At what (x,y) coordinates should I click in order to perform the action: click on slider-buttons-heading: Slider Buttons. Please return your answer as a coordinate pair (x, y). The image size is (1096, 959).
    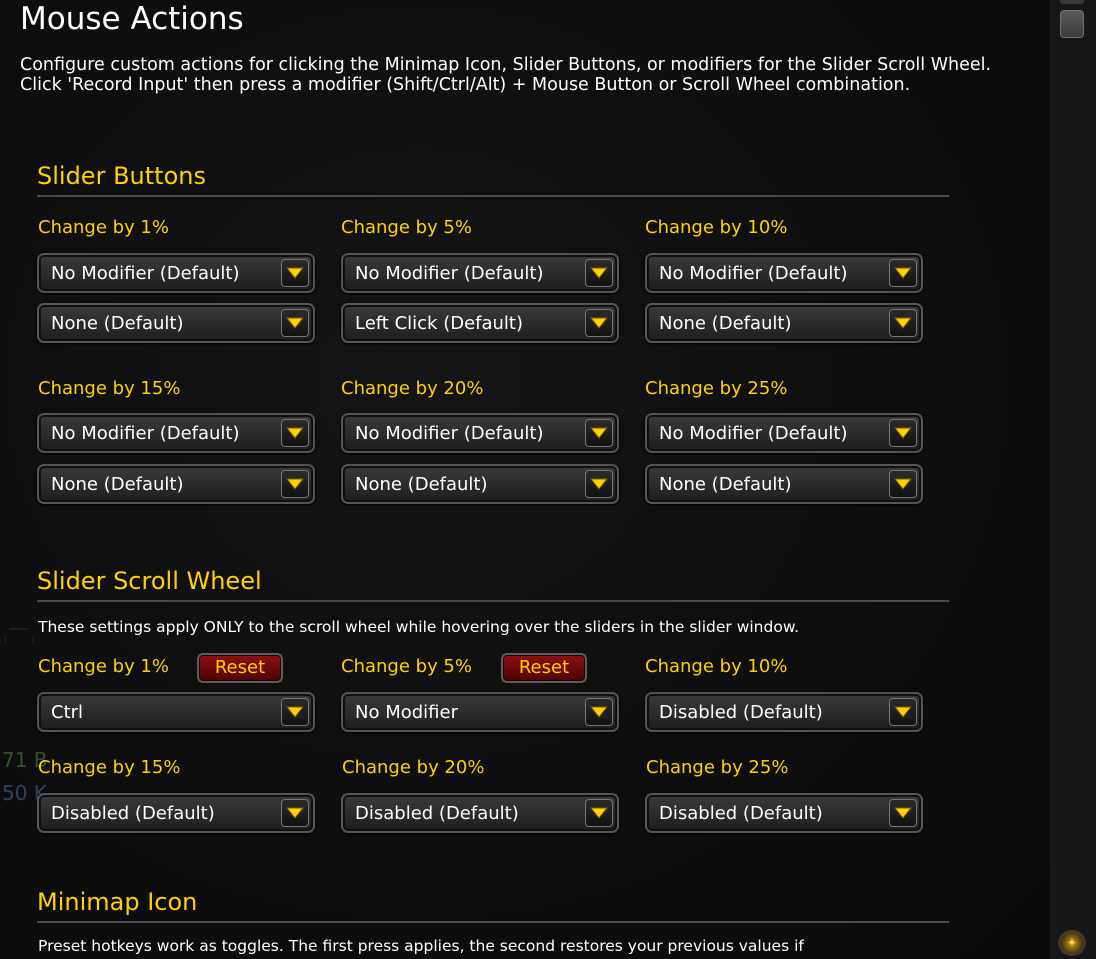
    Looking at the image, I should click on (493, 179).